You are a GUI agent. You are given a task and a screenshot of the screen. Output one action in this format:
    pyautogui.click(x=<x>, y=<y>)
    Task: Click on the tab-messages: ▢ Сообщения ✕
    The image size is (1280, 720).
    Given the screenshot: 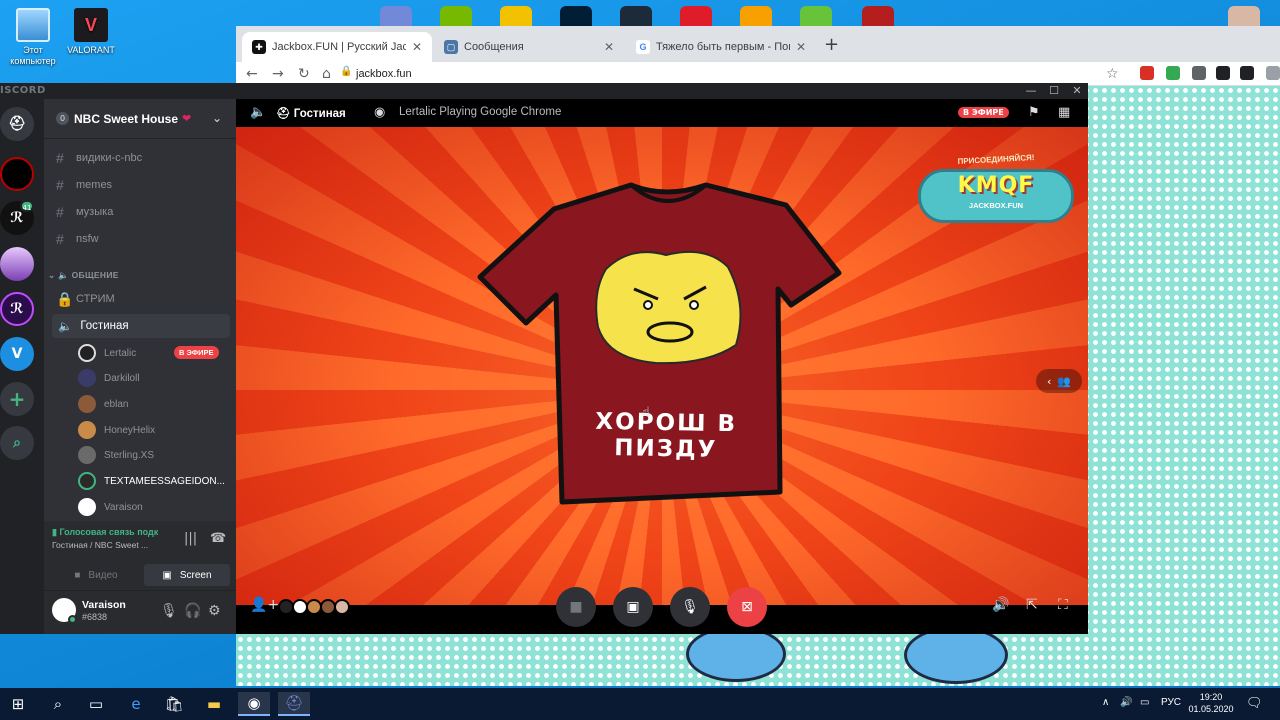 What is the action you would take?
    pyautogui.click(x=529, y=47)
    